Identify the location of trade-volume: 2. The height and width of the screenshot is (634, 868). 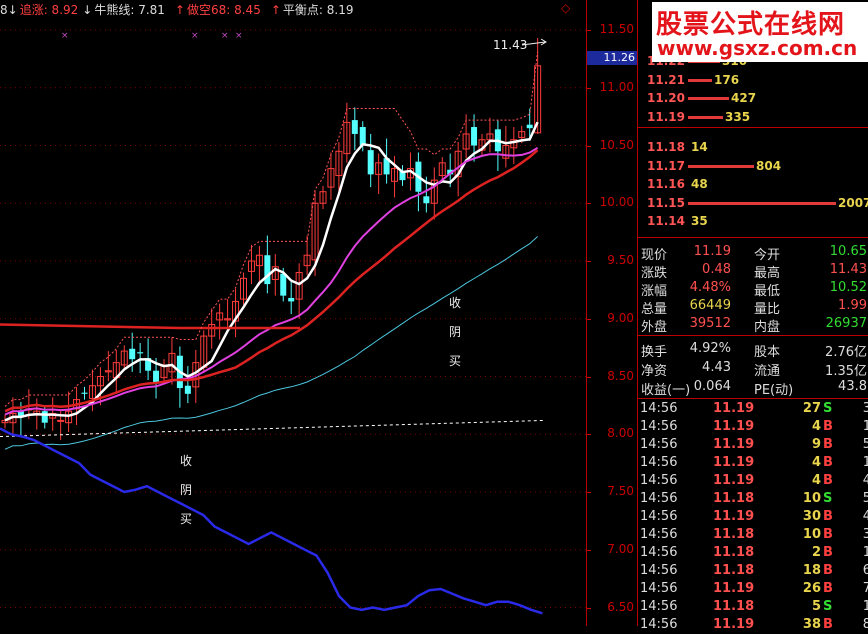
(816, 552).